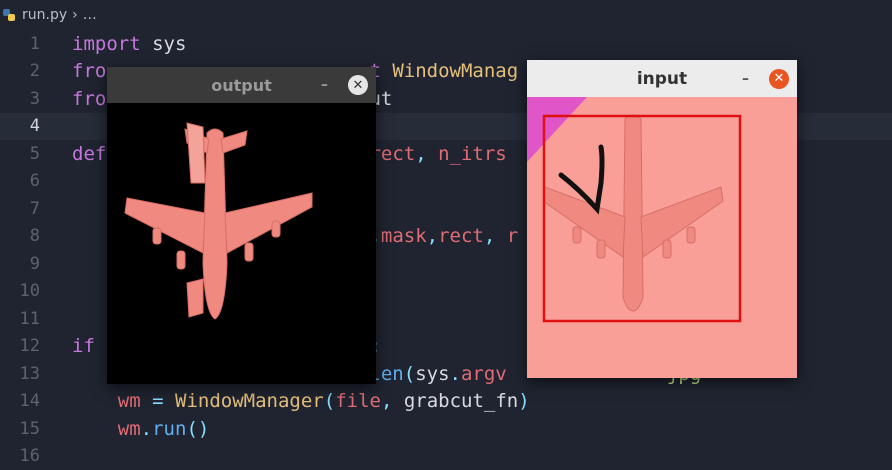 The image size is (892, 470). I want to click on line-number: 10, so click(20, 291).